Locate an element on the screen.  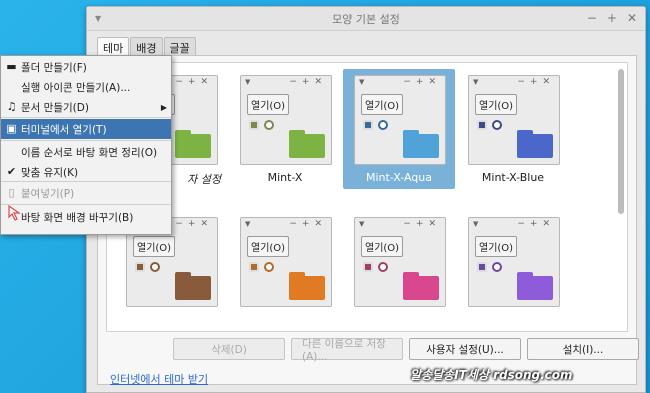
menu-item-create-document: ♫ 문서 만들기(D) ▶ is located at coordinates (86, 107).